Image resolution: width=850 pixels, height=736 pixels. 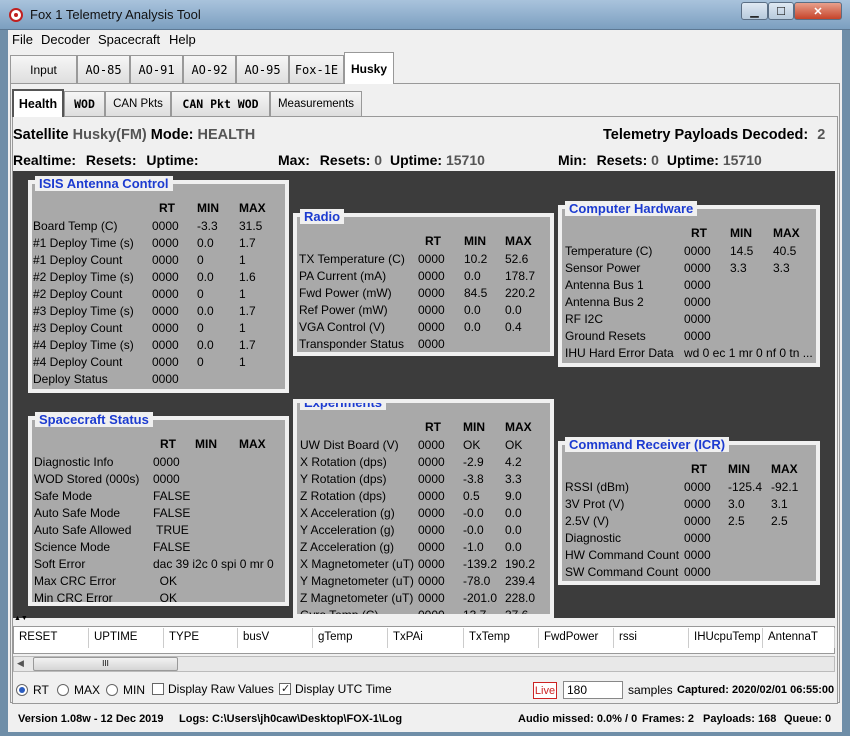 What do you see at coordinates (65, 39) in the screenshot?
I see `menu-decoder: Decoder` at bounding box center [65, 39].